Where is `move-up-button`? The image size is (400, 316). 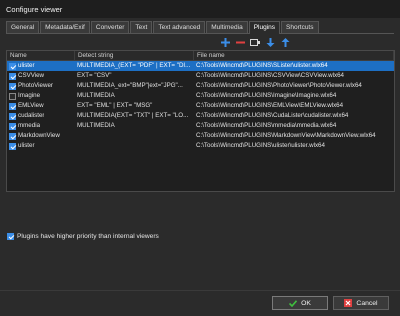 move-up-button is located at coordinates (285, 42).